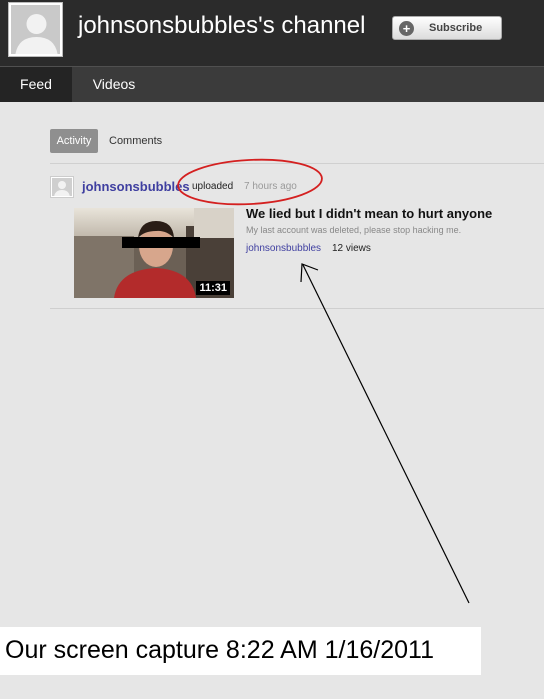  I want to click on plus-icon: +, so click(406, 28).